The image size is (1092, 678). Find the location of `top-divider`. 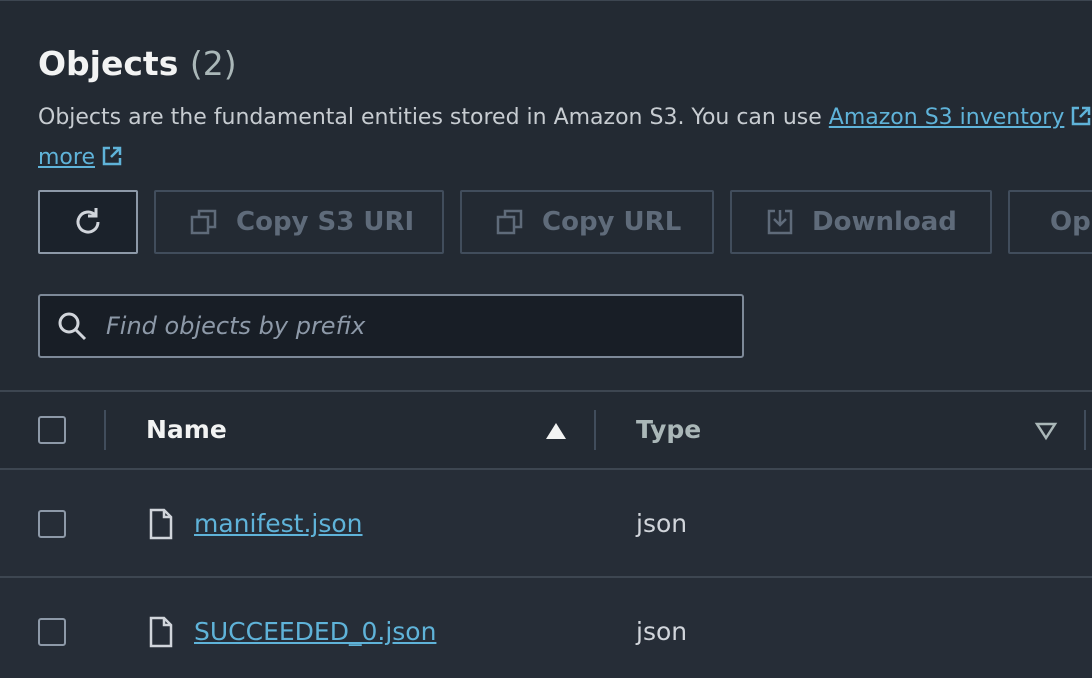

top-divider is located at coordinates (546, 0).